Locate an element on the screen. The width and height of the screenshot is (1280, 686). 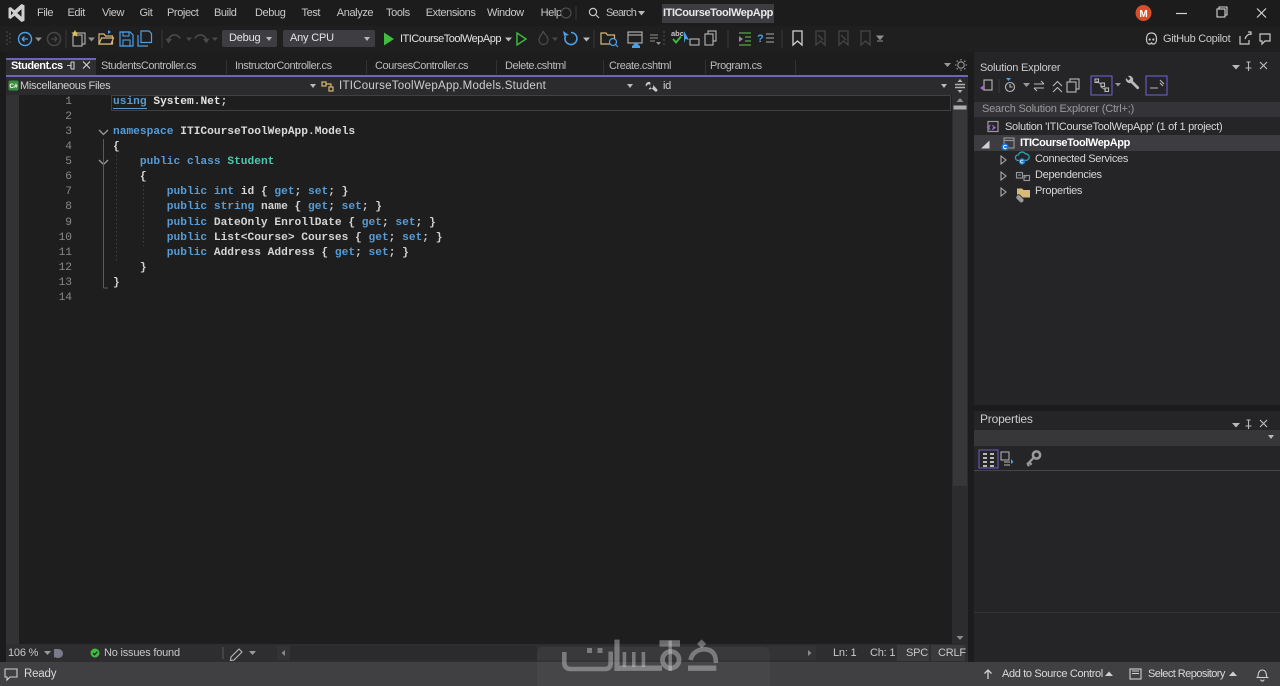
svg-text: M is located at coordinates (1143, 14).